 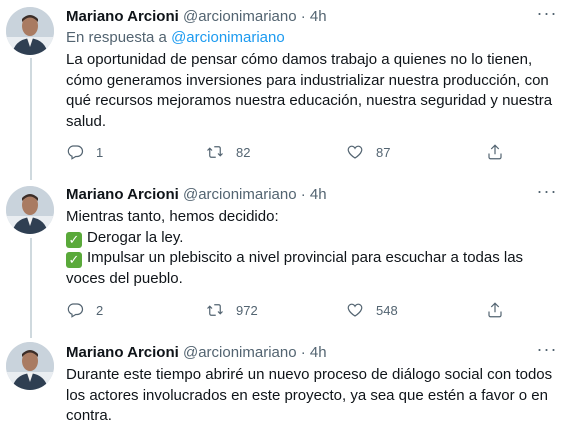 What do you see at coordinates (401, 310) in the screenshot?
I see `like-button: 548` at bounding box center [401, 310].